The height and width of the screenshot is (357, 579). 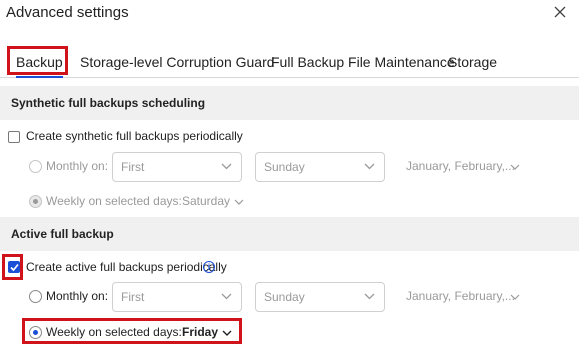 I want to click on active-checkbox, so click(x=14, y=267).